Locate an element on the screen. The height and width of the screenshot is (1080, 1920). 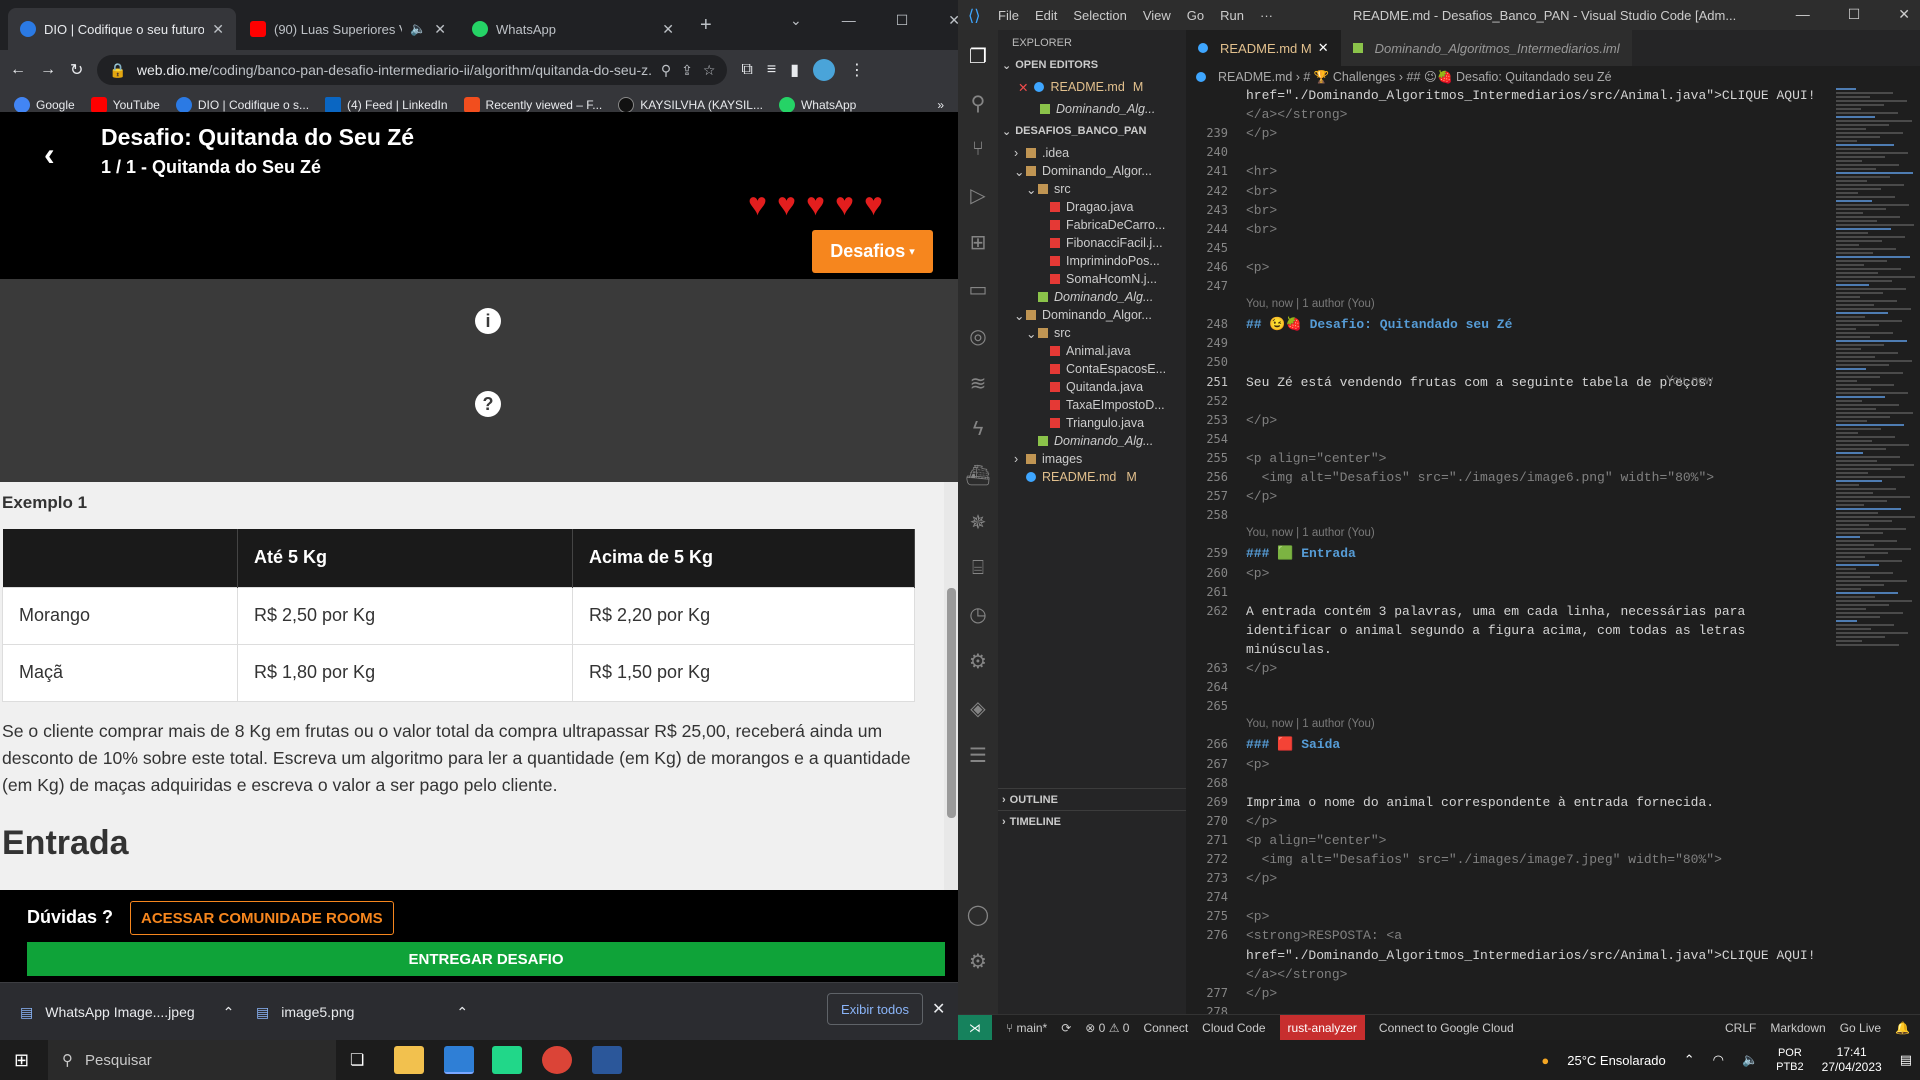
chevron-right-icon: › is located at coordinates (1020, 153).